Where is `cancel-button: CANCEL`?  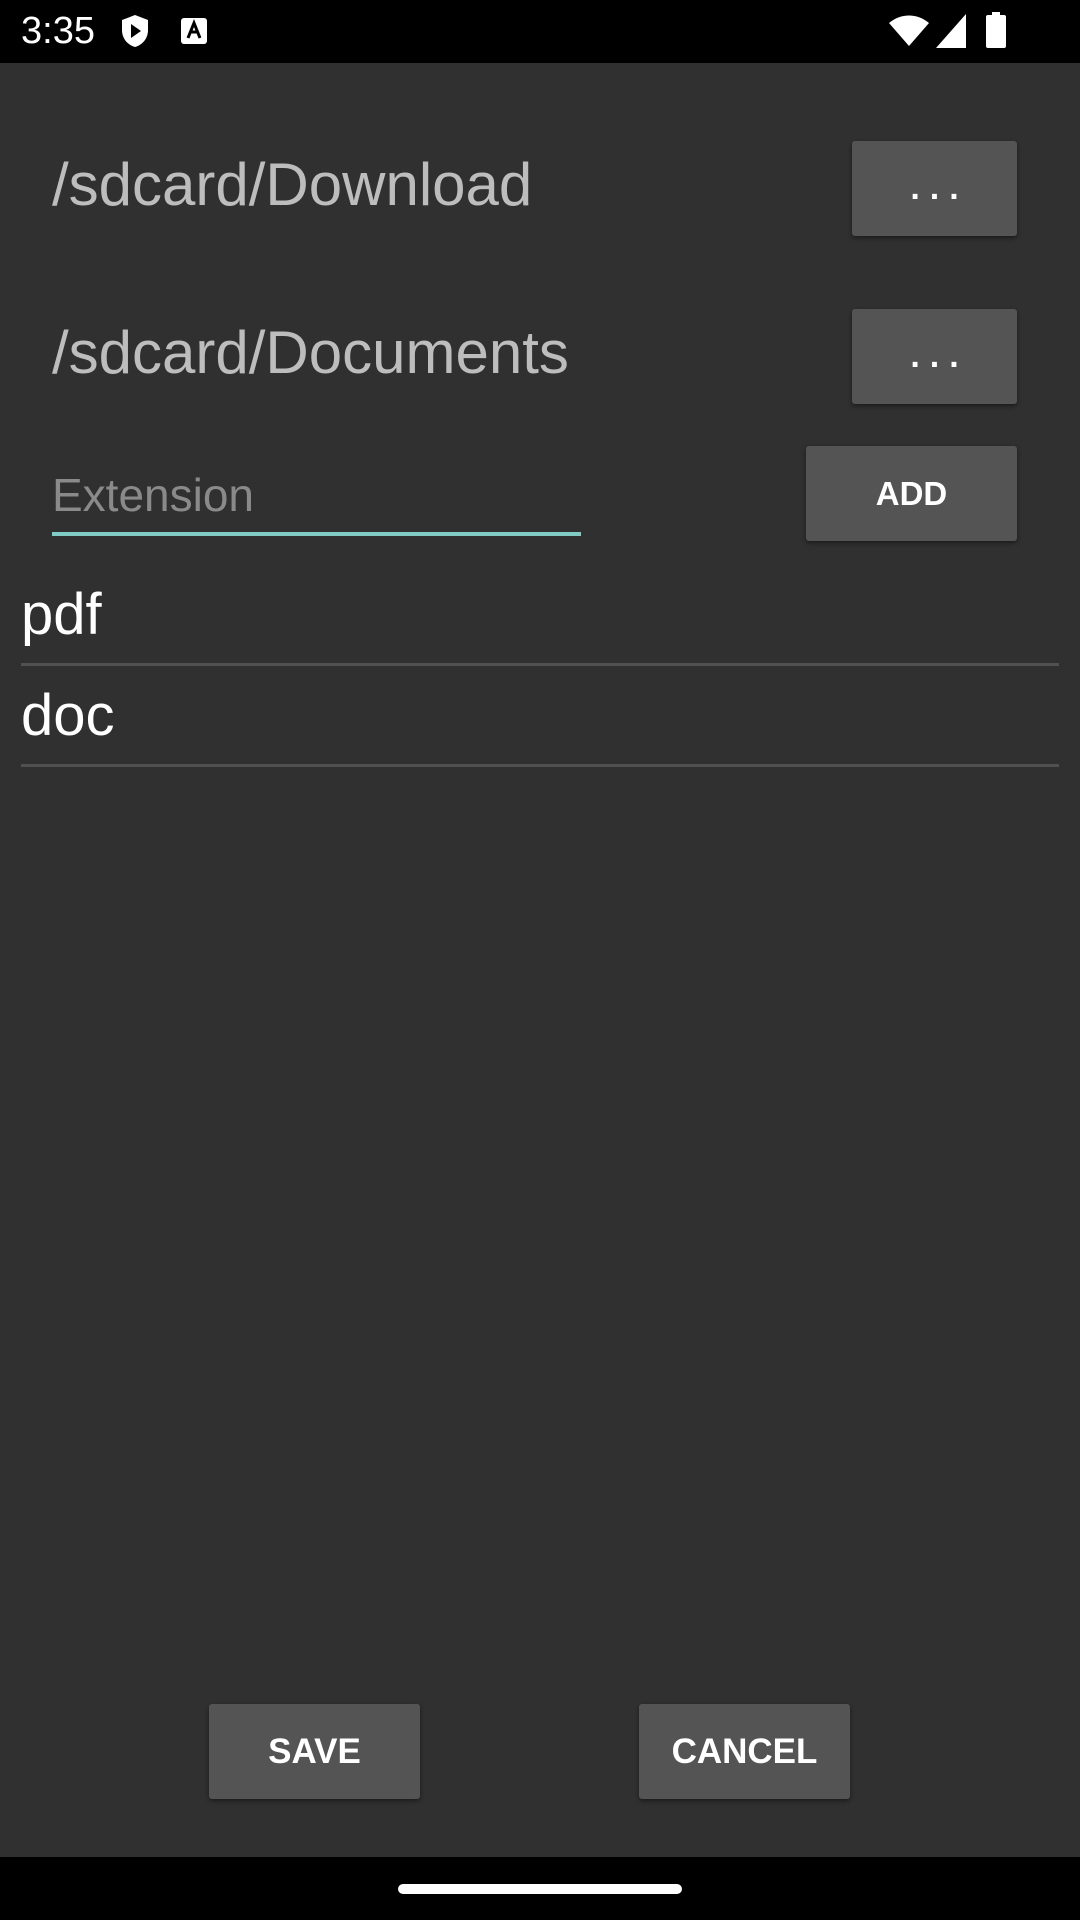
cancel-button: CANCEL is located at coordinates (744, 1751).